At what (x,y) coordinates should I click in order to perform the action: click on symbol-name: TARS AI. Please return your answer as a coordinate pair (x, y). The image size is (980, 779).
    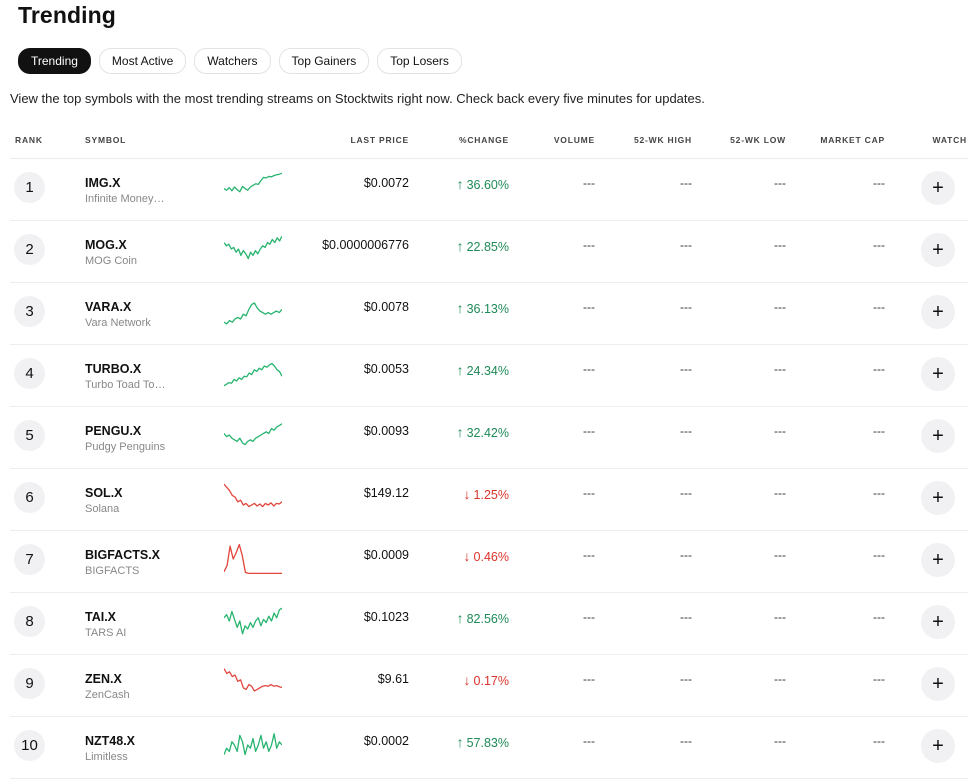
    Looking at the image, I should click on (106, 633).